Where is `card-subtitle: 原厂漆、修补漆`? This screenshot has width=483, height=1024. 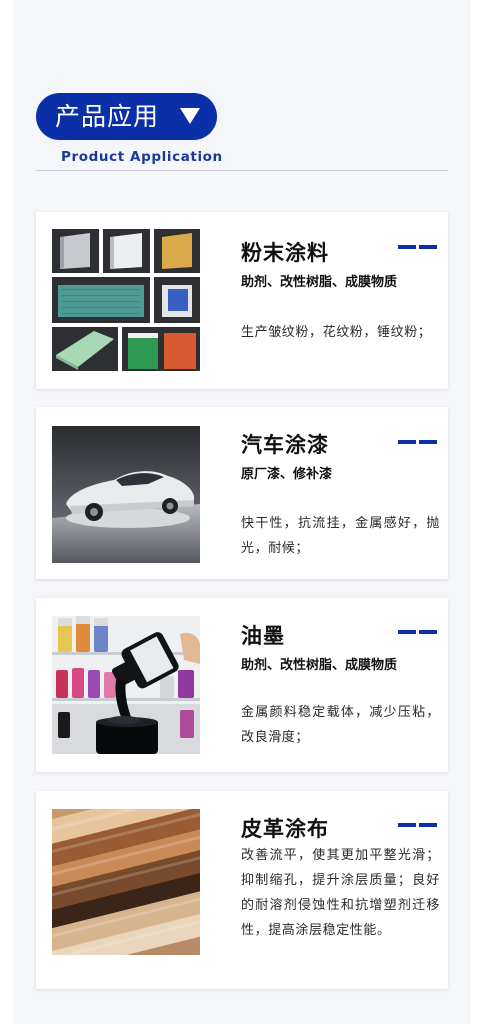
card-subtitle: 原厂漆、修补漆 is located at coordinates (287, 474).